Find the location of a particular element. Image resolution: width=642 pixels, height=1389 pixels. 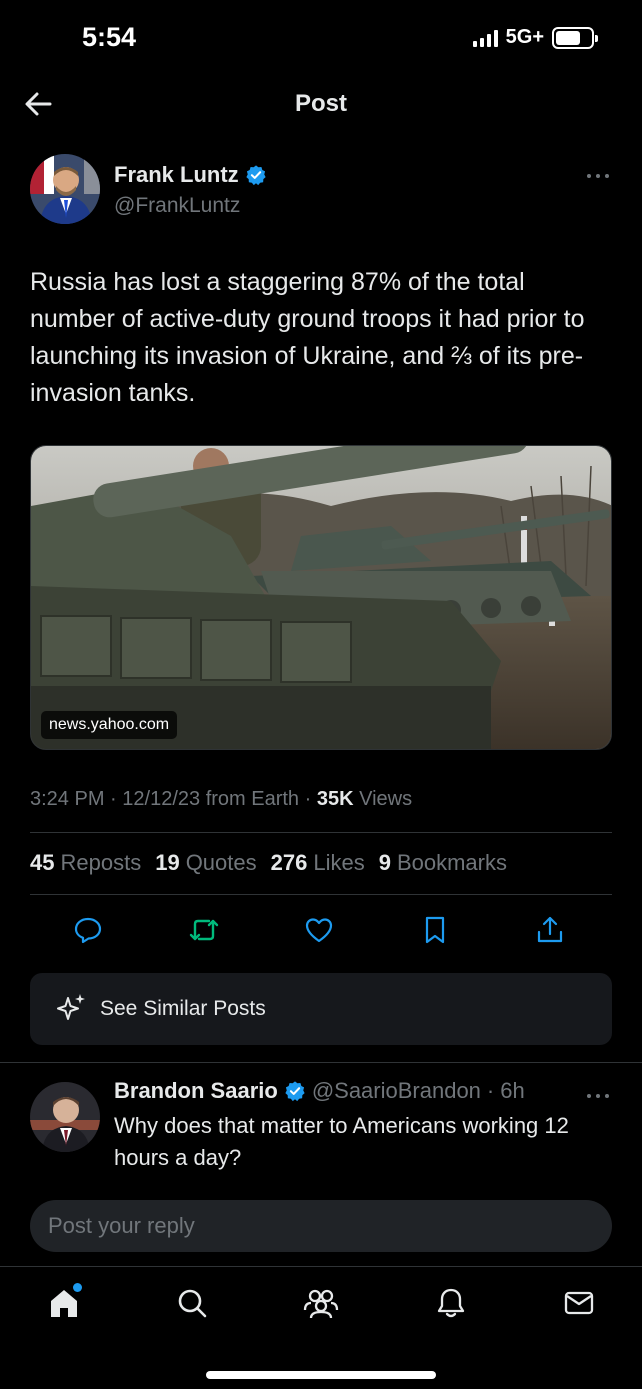

post-source: from Earth is located at coordinates (252, 799).